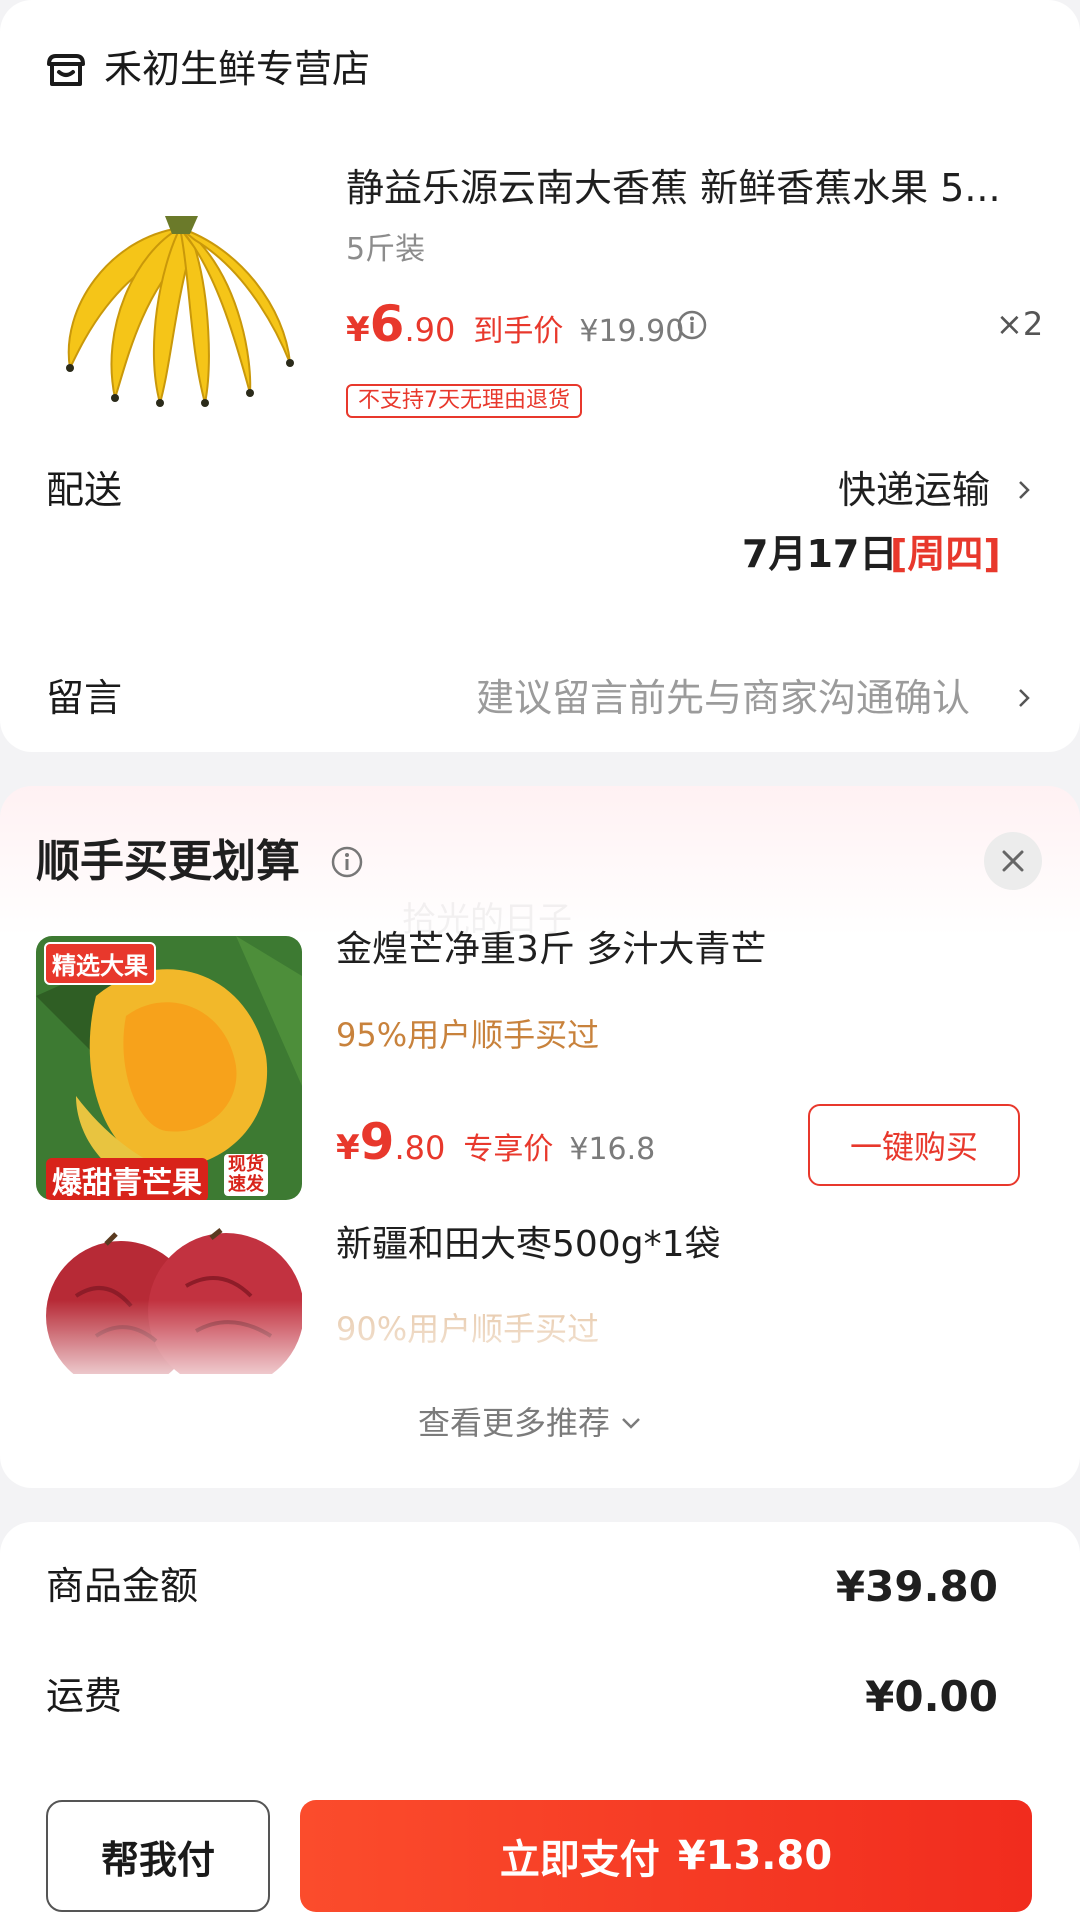  What do you see at coordinates (169, 1300) in the screenshot?
I see `dates-product-image` at bounding box center [169, 1300].